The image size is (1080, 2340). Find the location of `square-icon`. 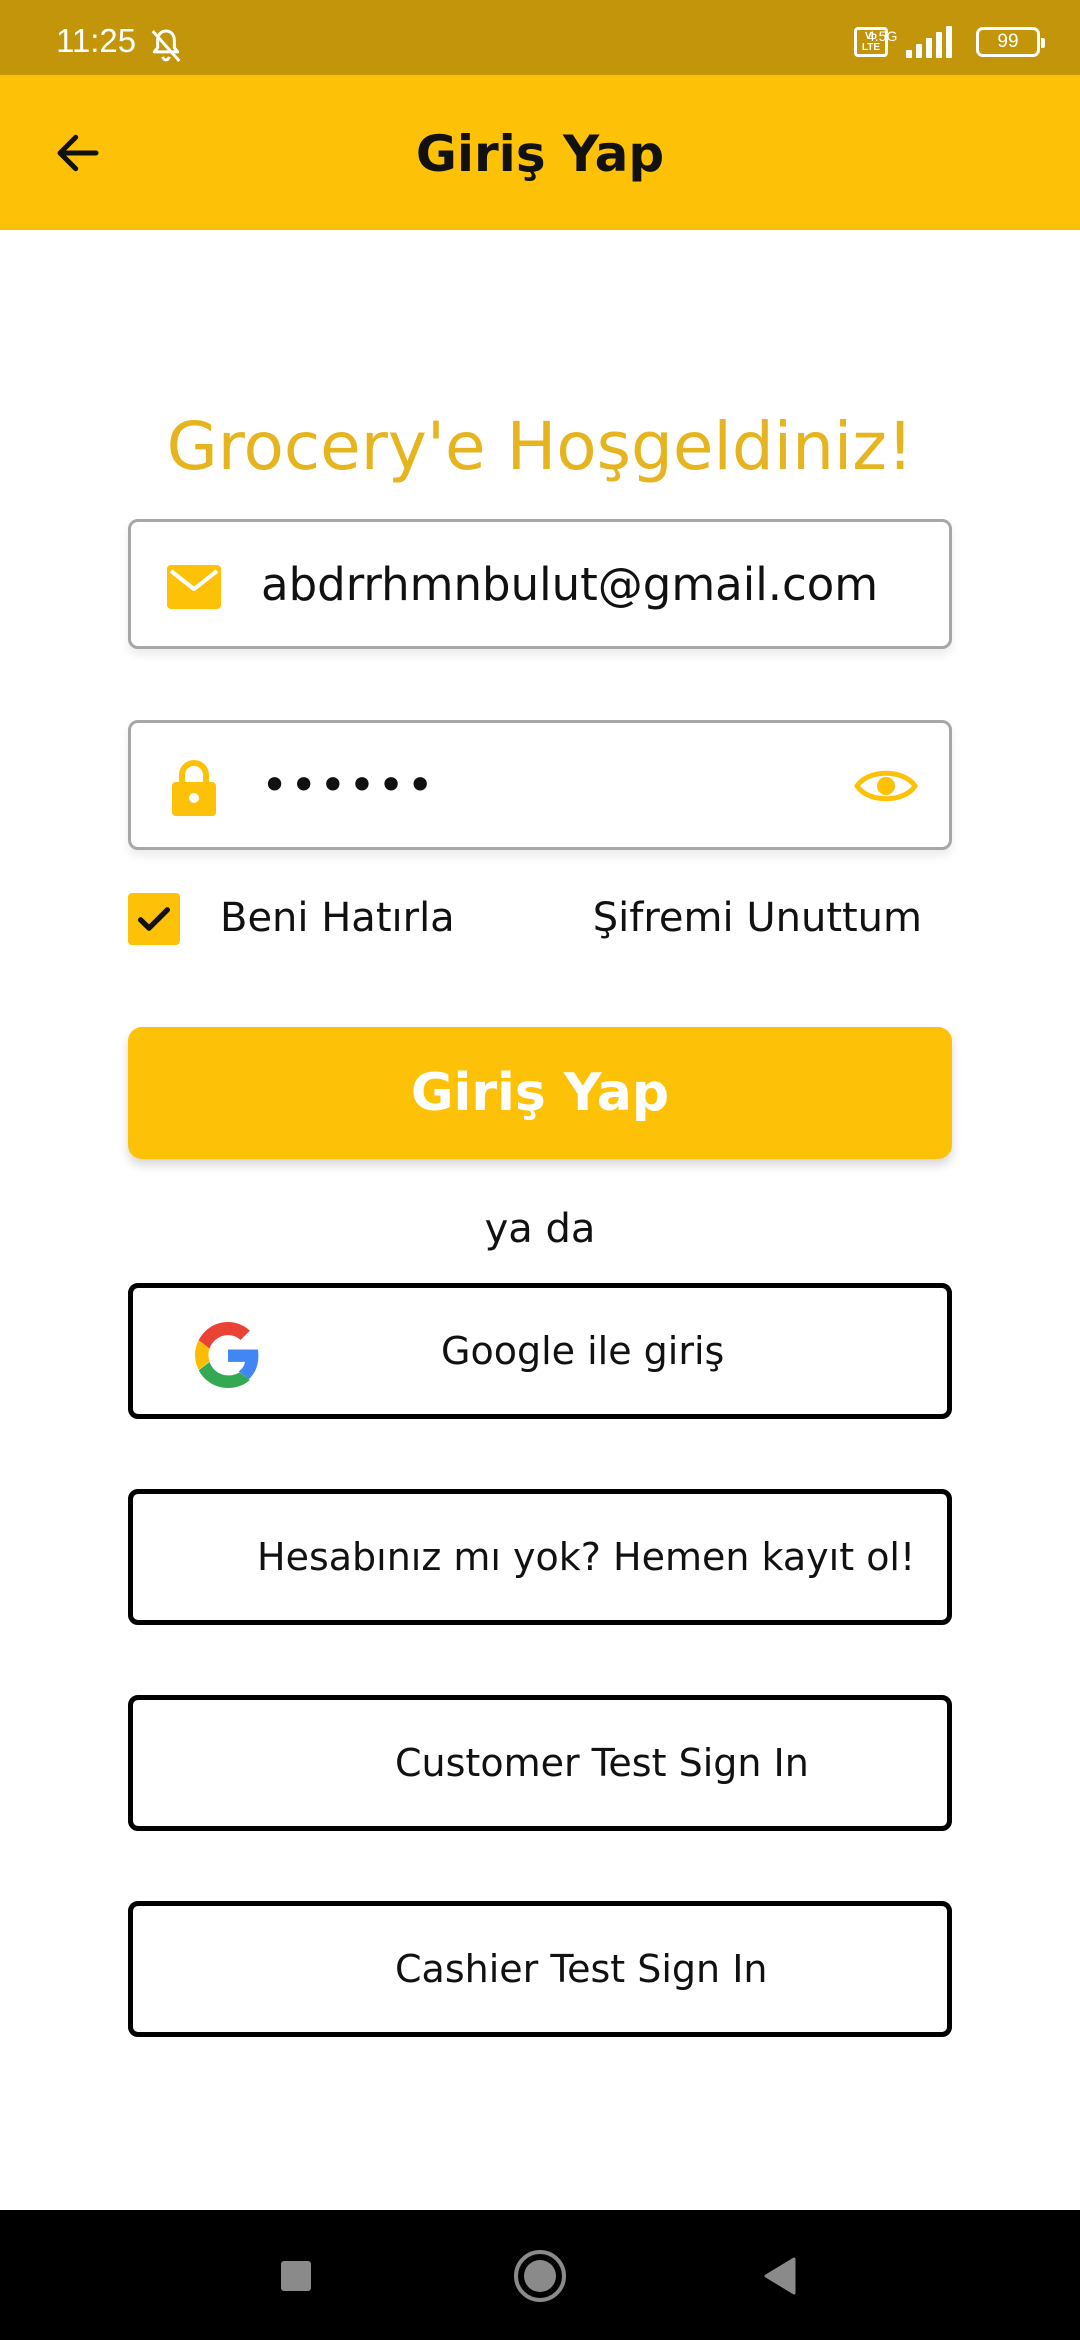

square-icon is located at coordinates (296, 2276).